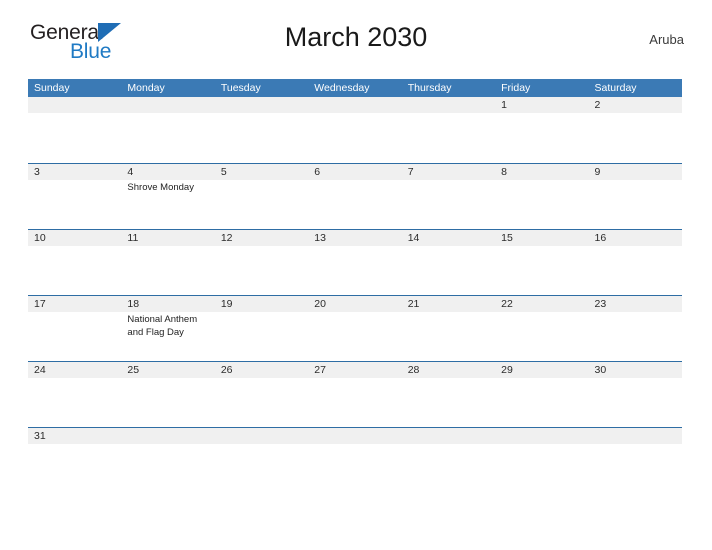 The image size is (712, 550). I want to click on day-cell: 14, so click(448, 262).